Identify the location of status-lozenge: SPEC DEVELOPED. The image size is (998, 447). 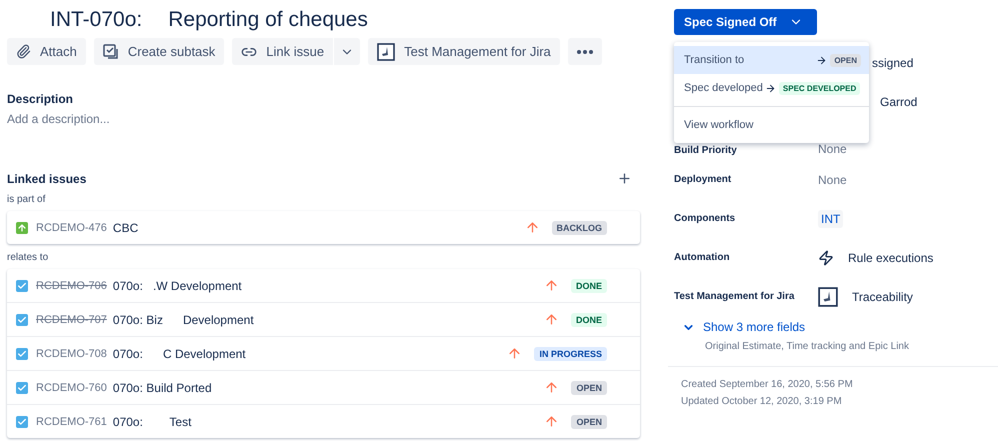
(819, 88).